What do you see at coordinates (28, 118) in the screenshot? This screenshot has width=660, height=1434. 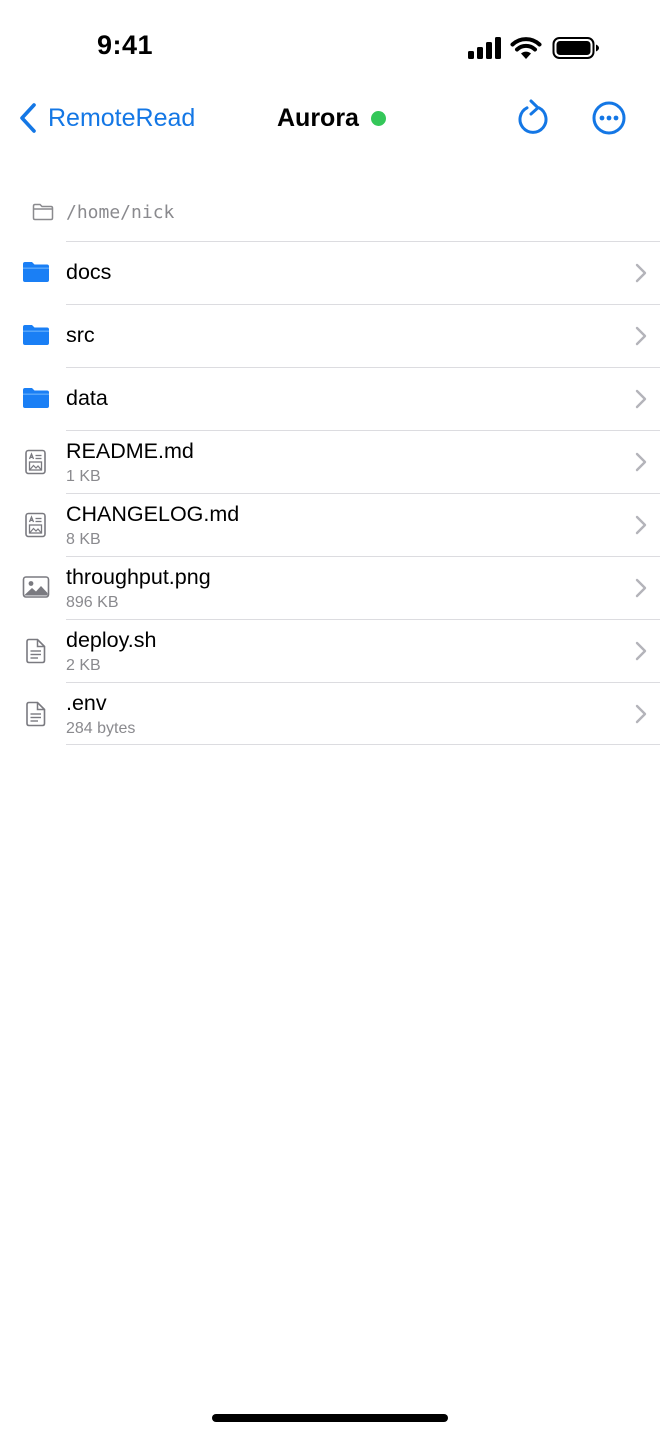 I see `chevron-left-icon` at bounding box center [28, 118].